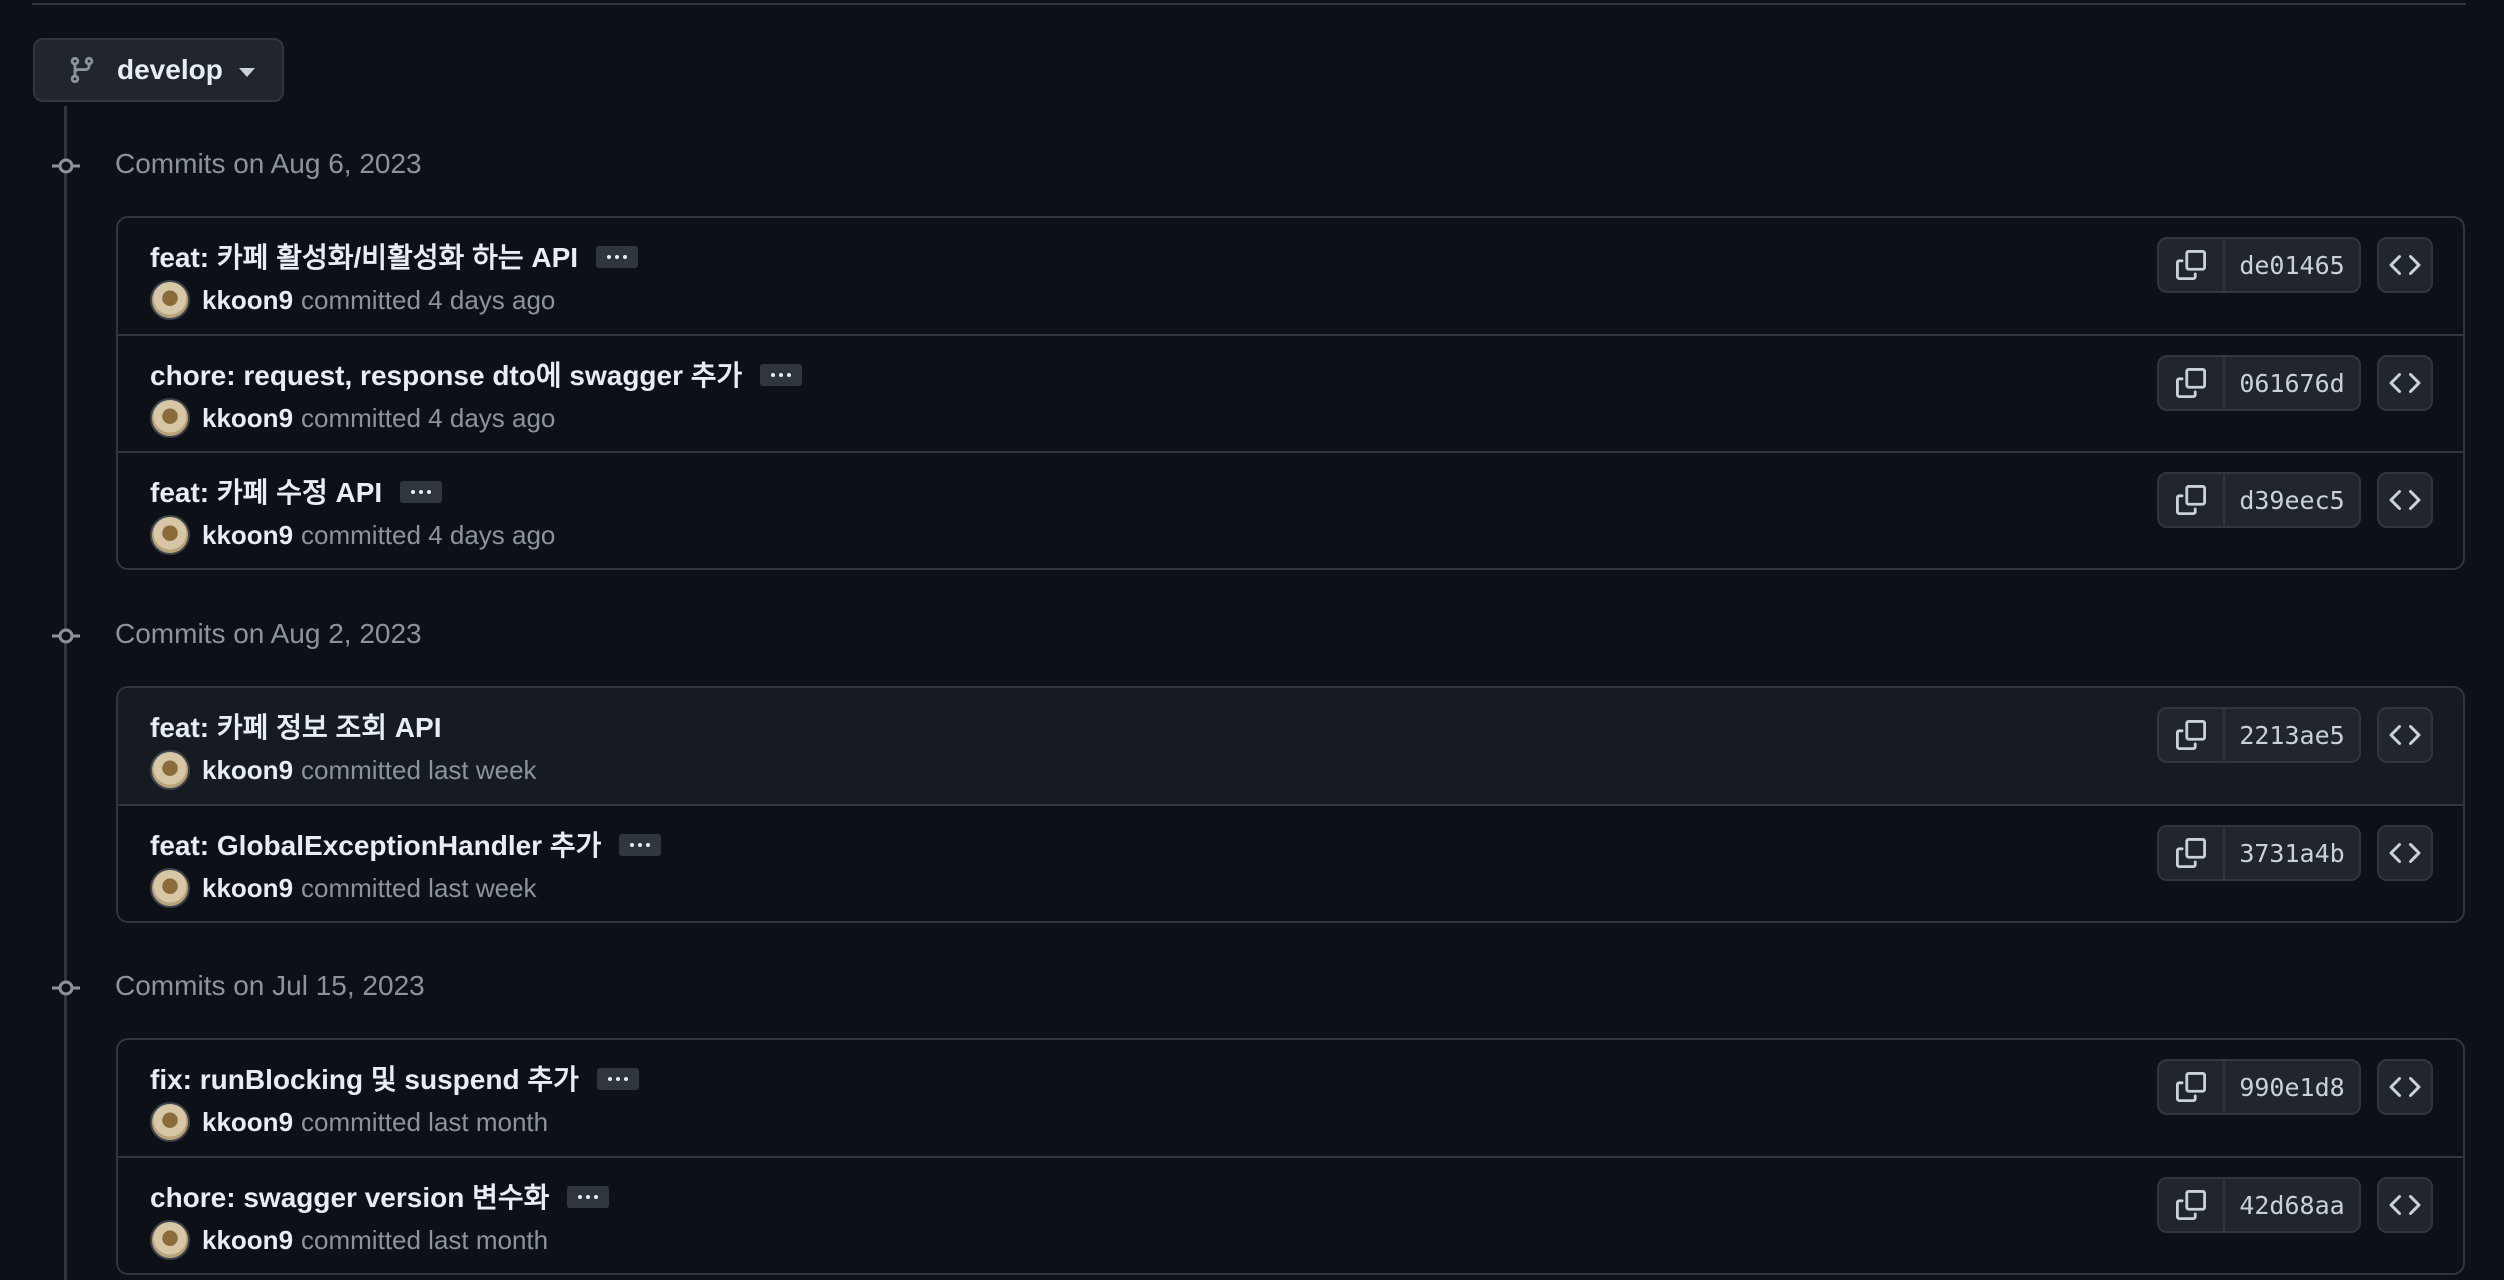 The height and width of the screenshot is (1280, 2504). I want to click on commit-title: feat: GlobalExceptionHandler 추가, so click(406, 844).